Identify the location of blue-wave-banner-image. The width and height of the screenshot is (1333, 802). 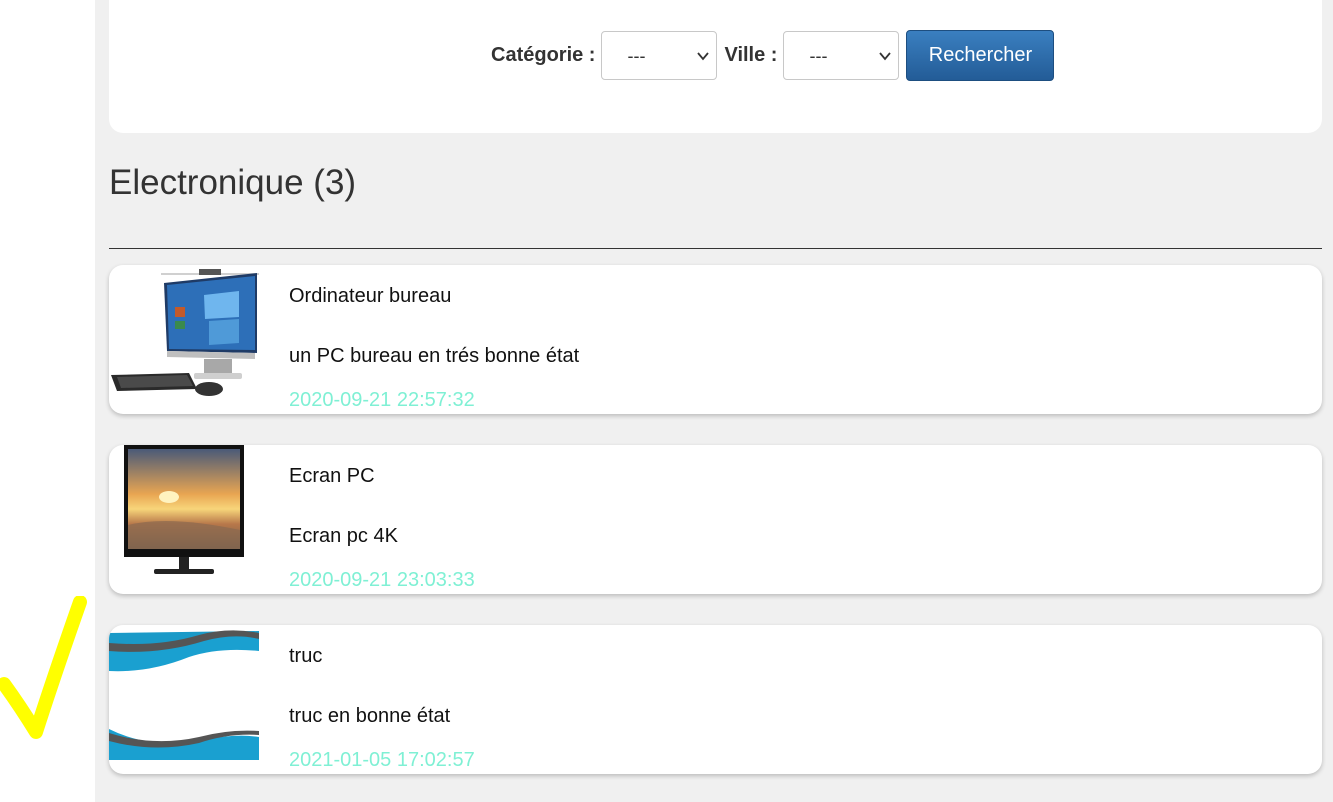
(184, 695).